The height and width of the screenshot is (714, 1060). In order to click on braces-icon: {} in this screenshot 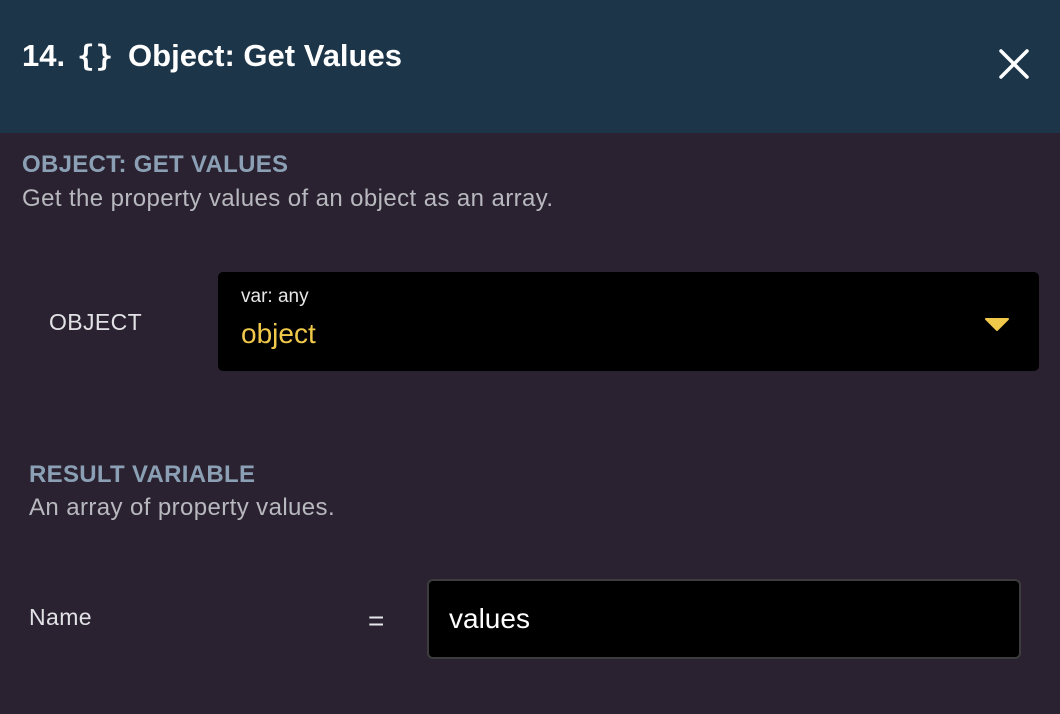, I will do `click(96, 56)`.